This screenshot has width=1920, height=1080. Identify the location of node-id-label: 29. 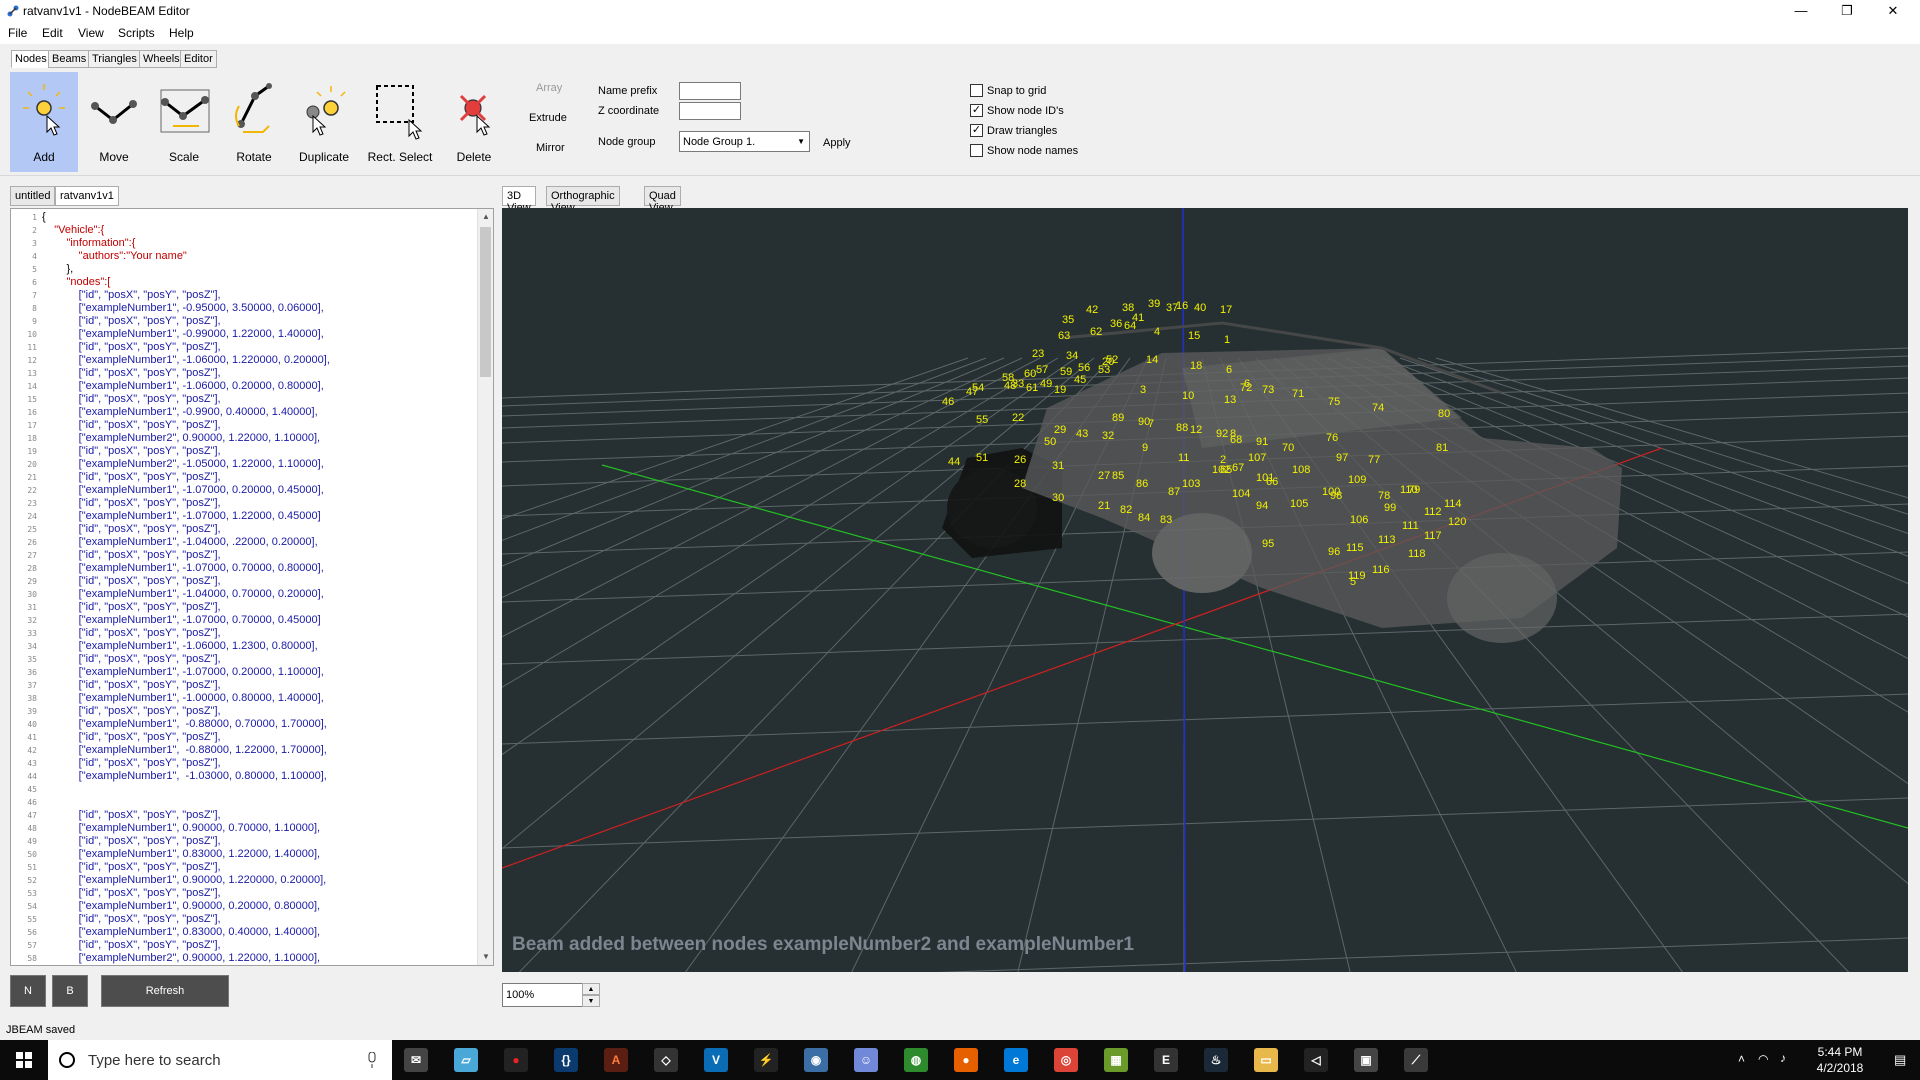
(1060, 430).